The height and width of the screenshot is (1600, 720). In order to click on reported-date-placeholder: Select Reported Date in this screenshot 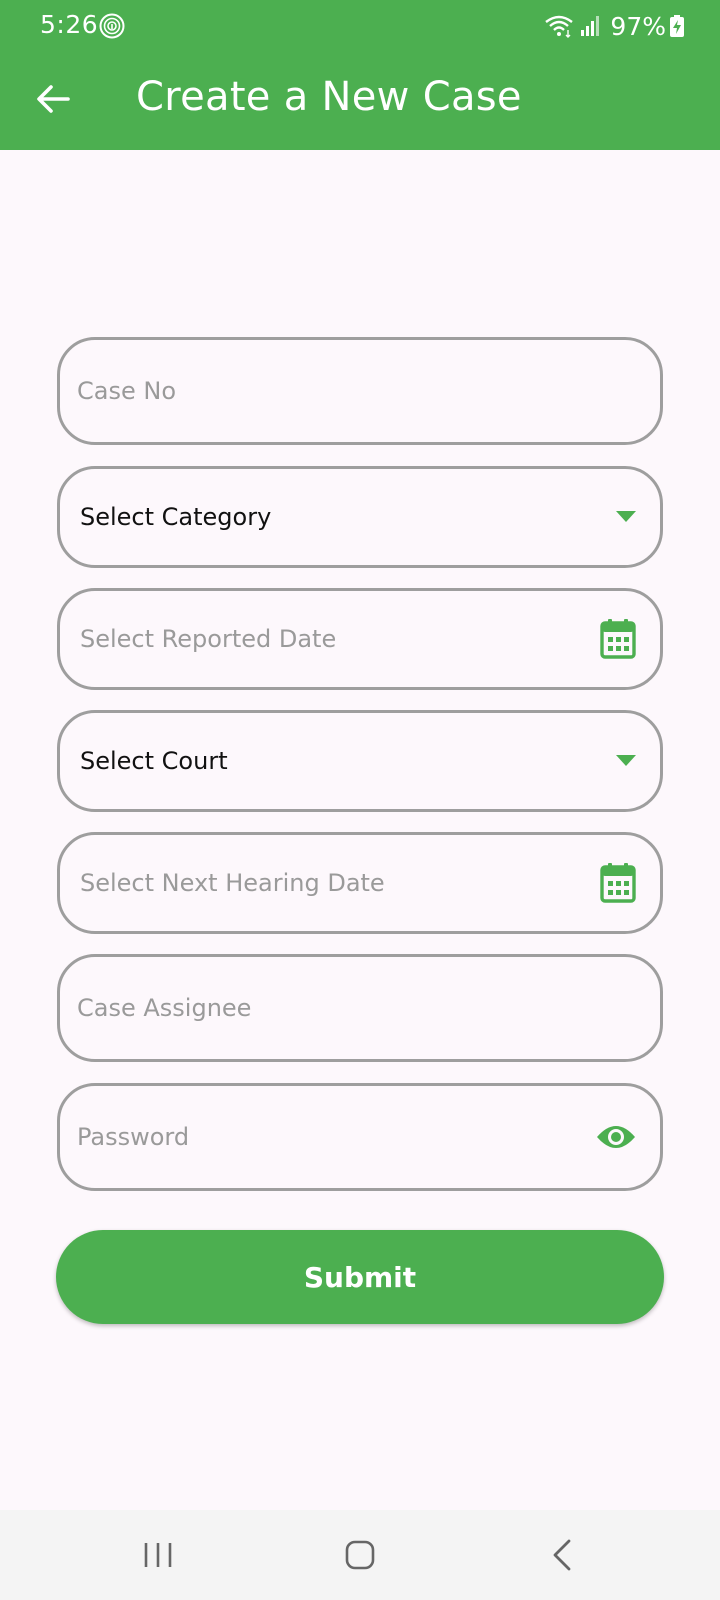, I will do `click(208, 639)`.